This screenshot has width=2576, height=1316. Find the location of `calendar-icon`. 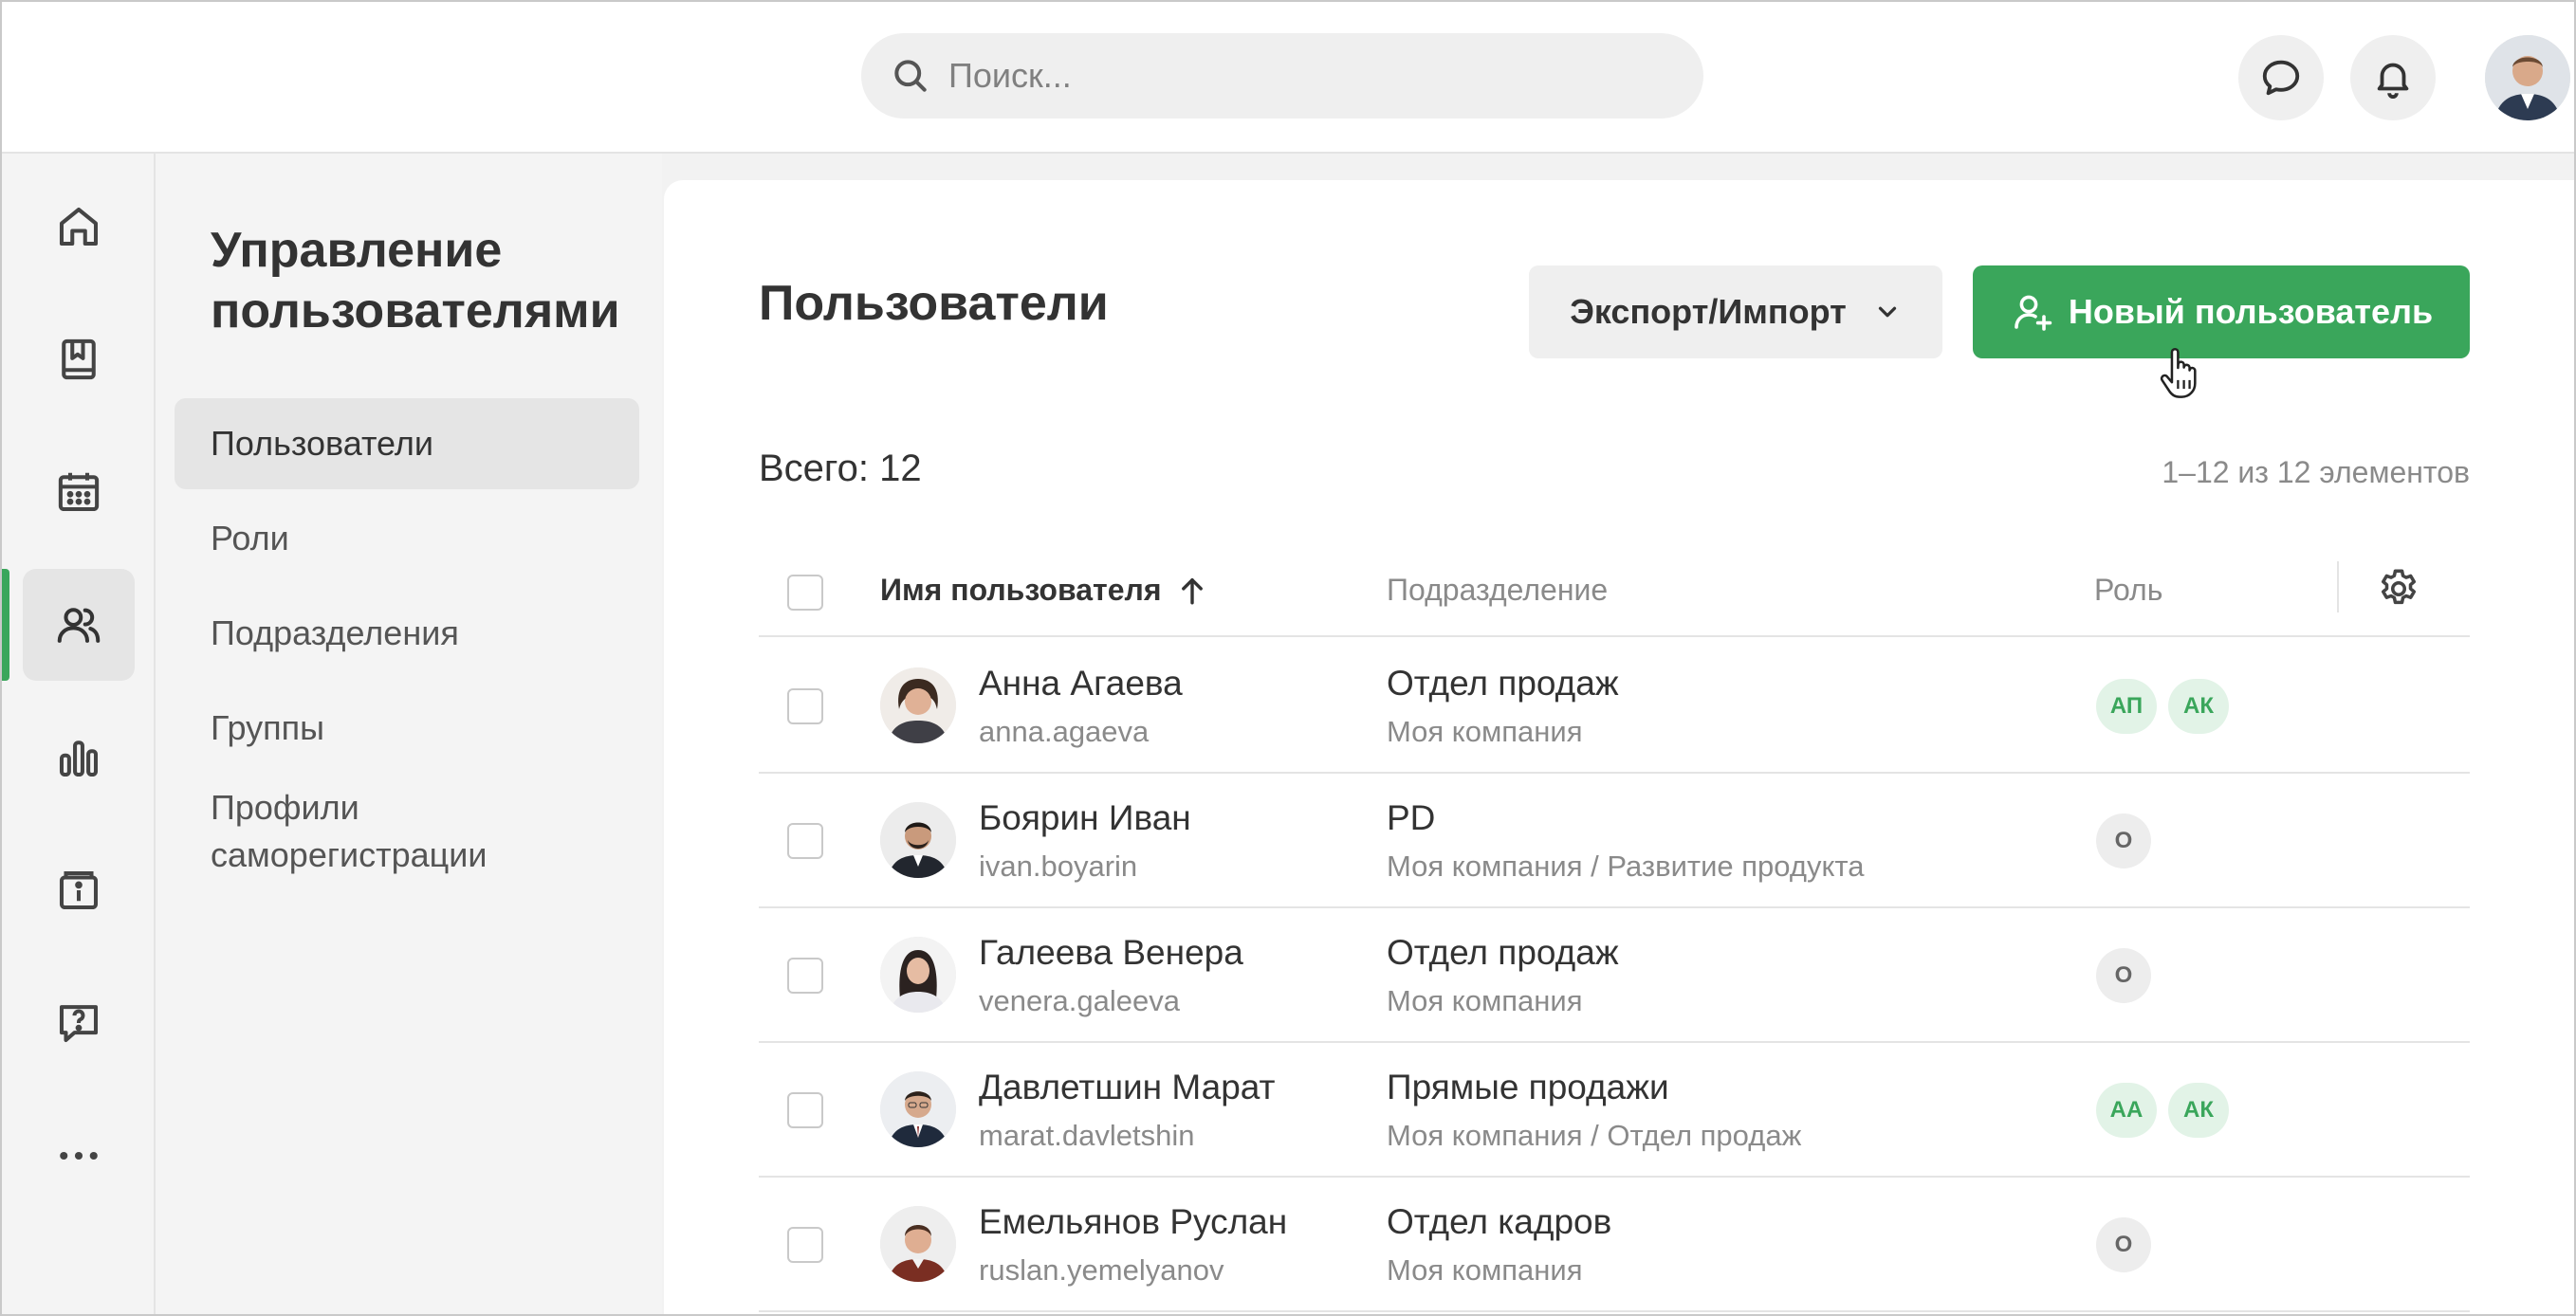

calendar-icon is located at coordinates (79, 492).